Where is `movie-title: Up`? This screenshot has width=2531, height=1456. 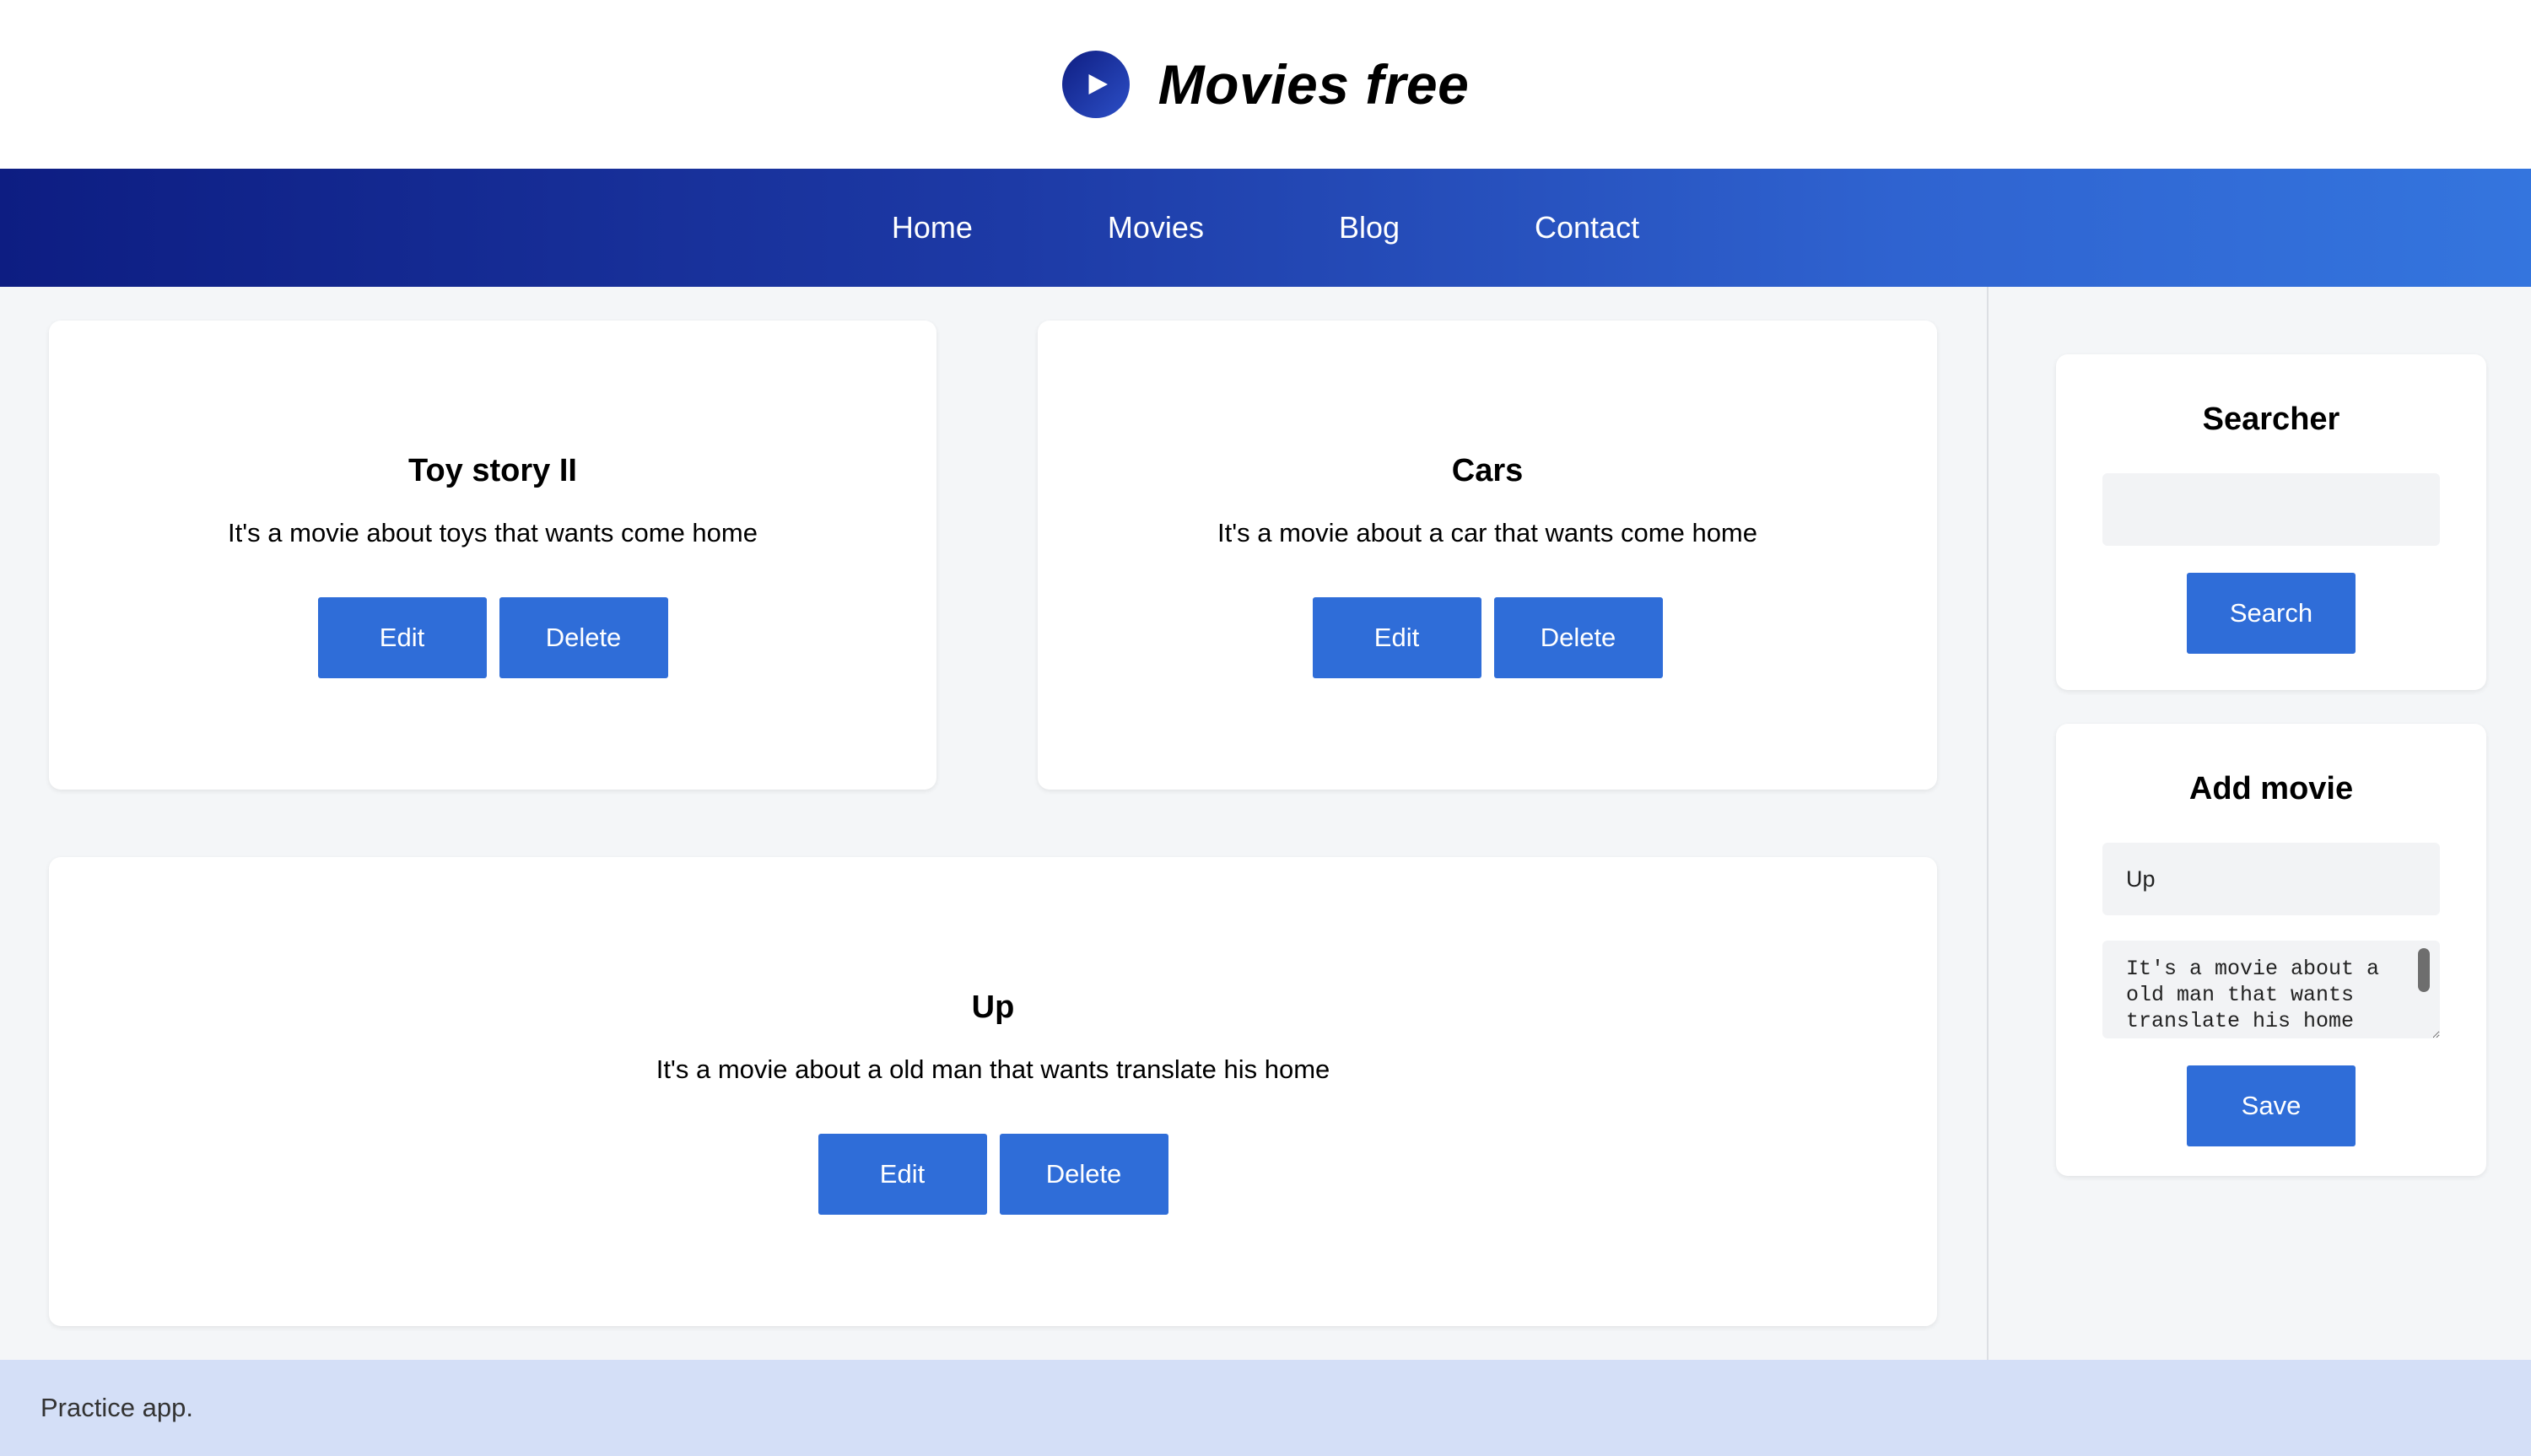
movie-title: Up is located at coordinates (993, 1007).